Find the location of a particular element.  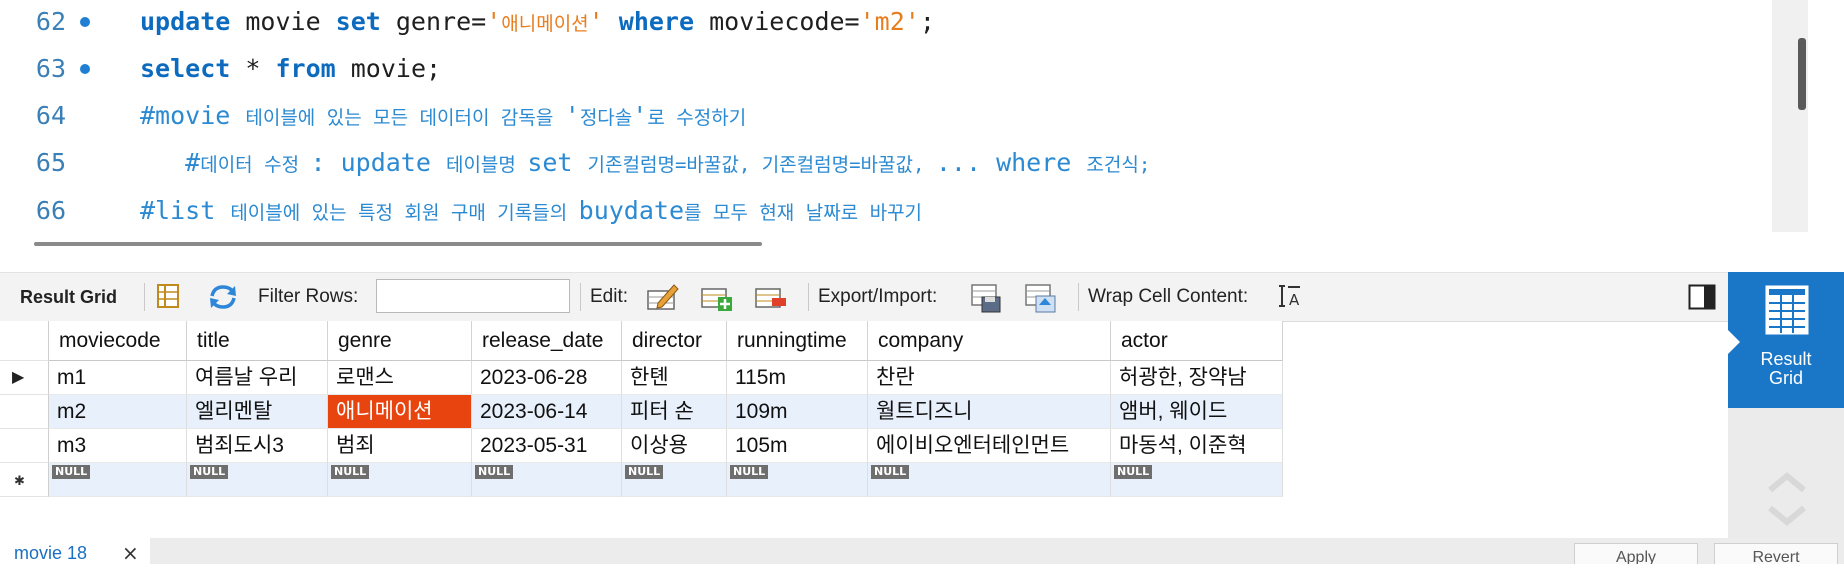

row-selector: ▶ is located at coordinates (24, 378).